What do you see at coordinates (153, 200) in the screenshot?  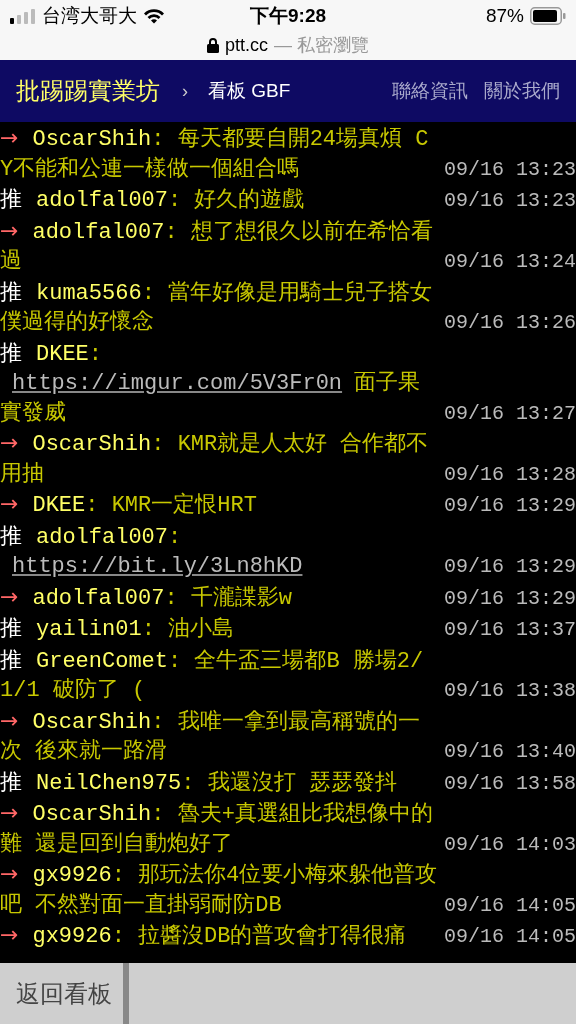 I see `push-comment: 推 adolfal007: 好久的遊戲` at bounding box center [153, 200].